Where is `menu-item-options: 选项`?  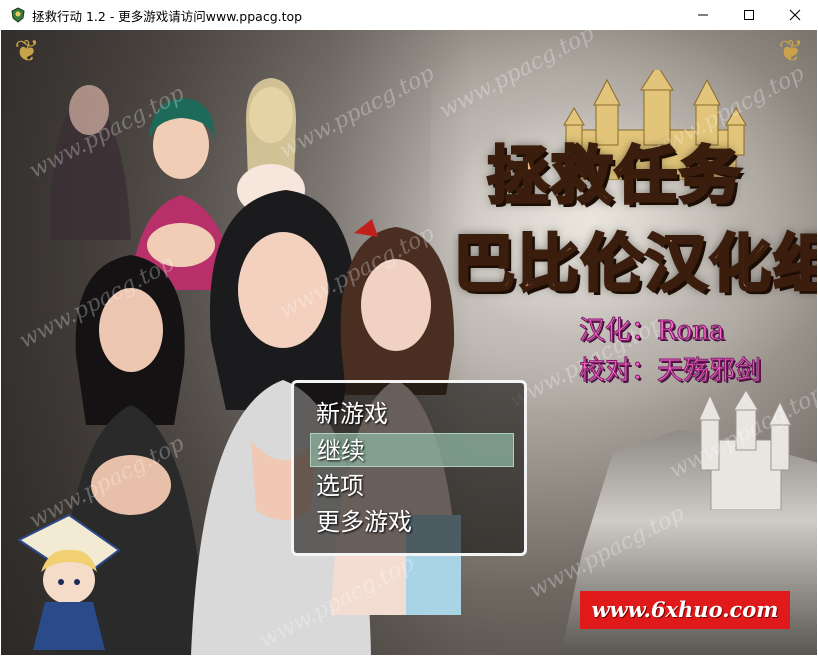 menu-item-options: 选项 is located at coordinates (412, 486).